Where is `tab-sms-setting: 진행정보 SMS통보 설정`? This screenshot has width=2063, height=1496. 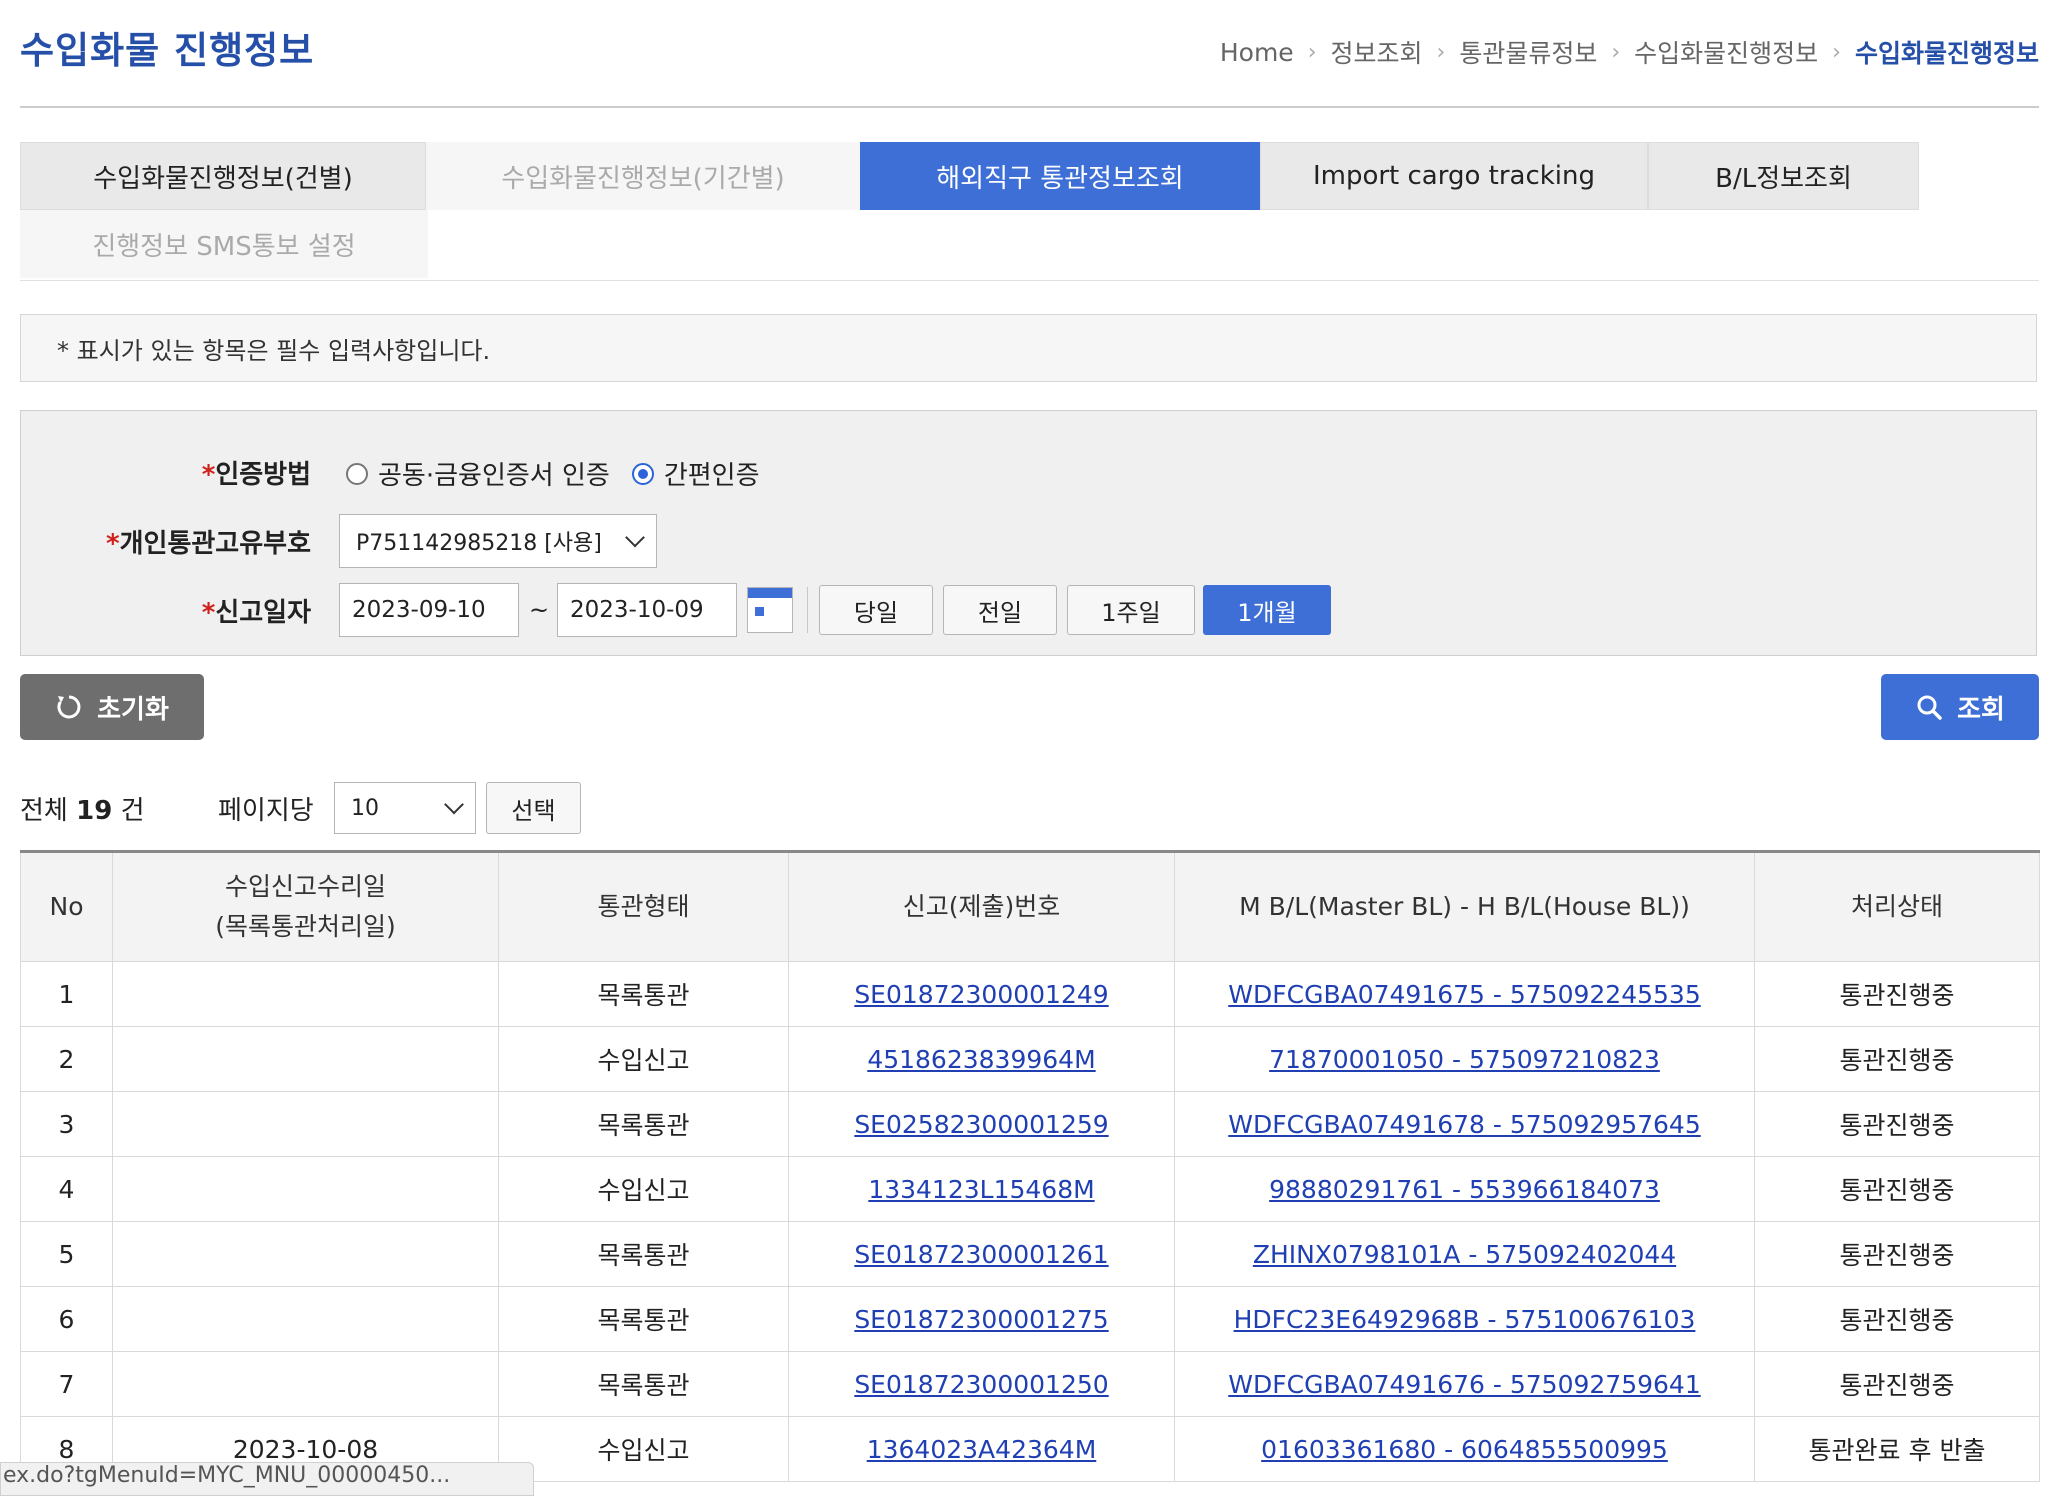
tab-sms-setting: 진행정보 SMS통보 설정 is located at coordinates (224, 244).